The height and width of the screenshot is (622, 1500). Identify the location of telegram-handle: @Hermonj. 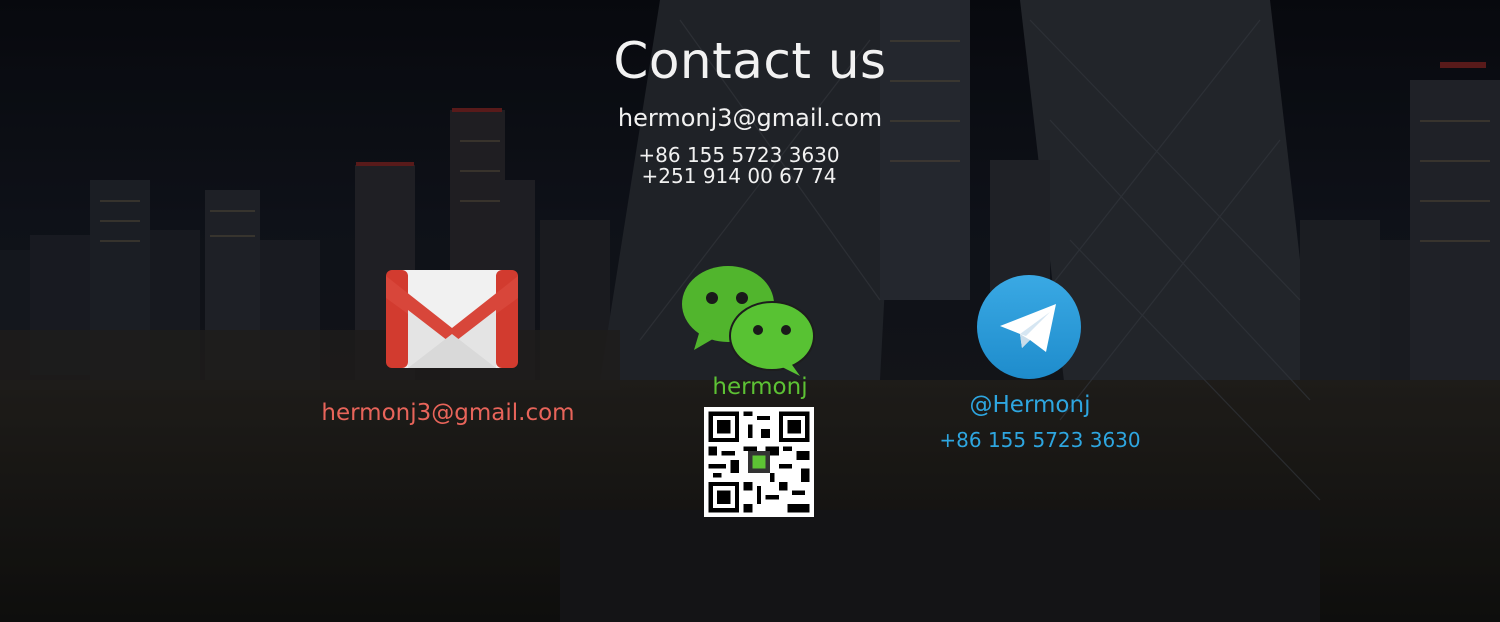
(1030, 405).